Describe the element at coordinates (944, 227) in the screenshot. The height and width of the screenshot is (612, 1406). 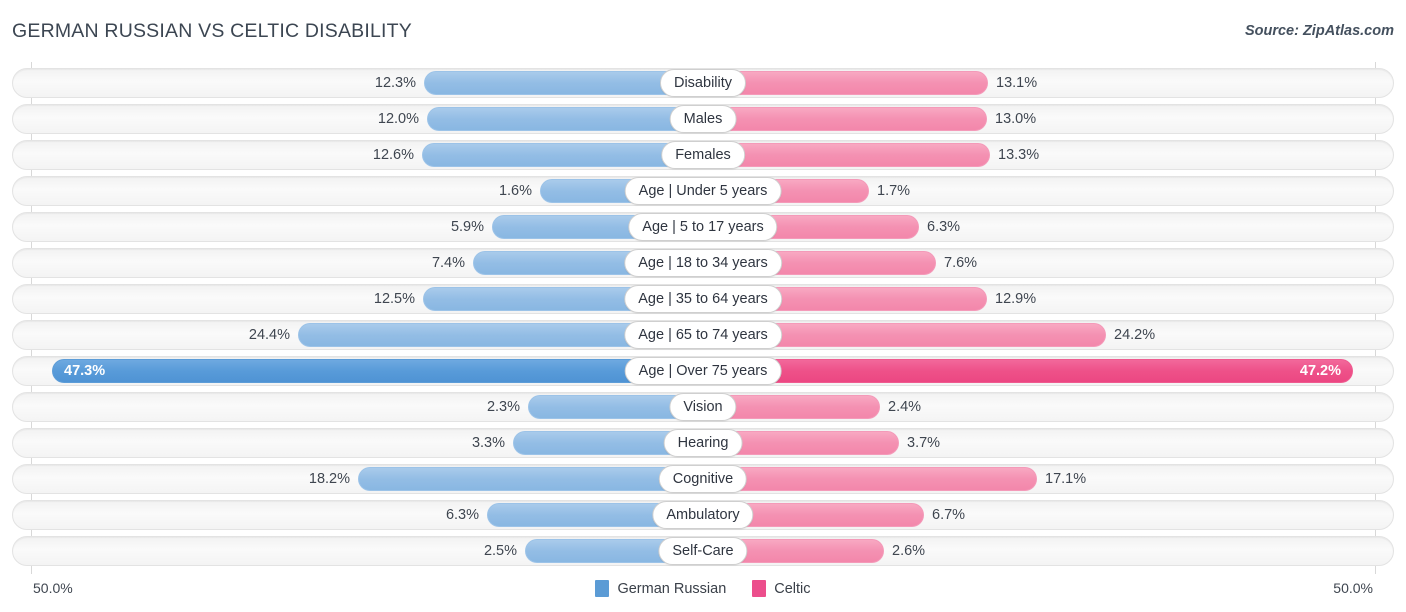
I see `value-label-celtic: 6.3%` at that location.